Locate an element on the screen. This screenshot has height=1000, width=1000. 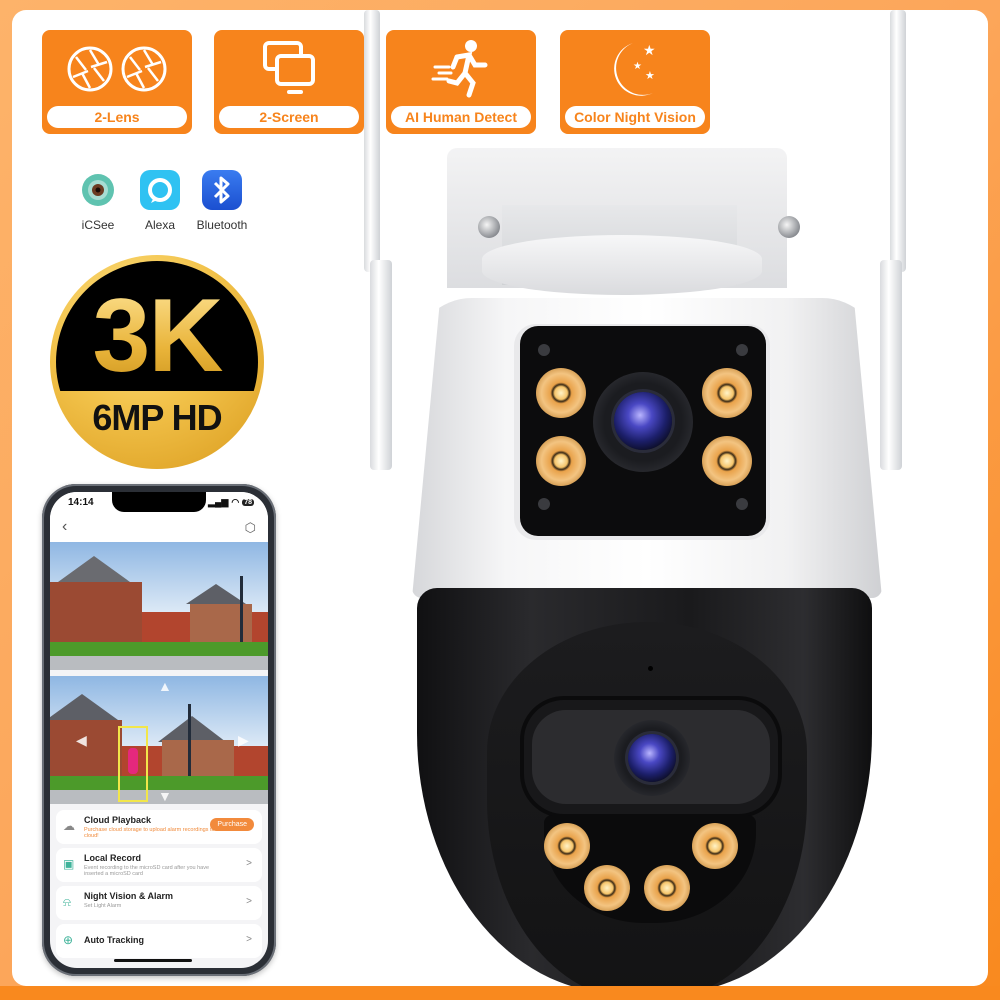
alarm-light-icon: ⍾ is located at coordinates (67, 902).